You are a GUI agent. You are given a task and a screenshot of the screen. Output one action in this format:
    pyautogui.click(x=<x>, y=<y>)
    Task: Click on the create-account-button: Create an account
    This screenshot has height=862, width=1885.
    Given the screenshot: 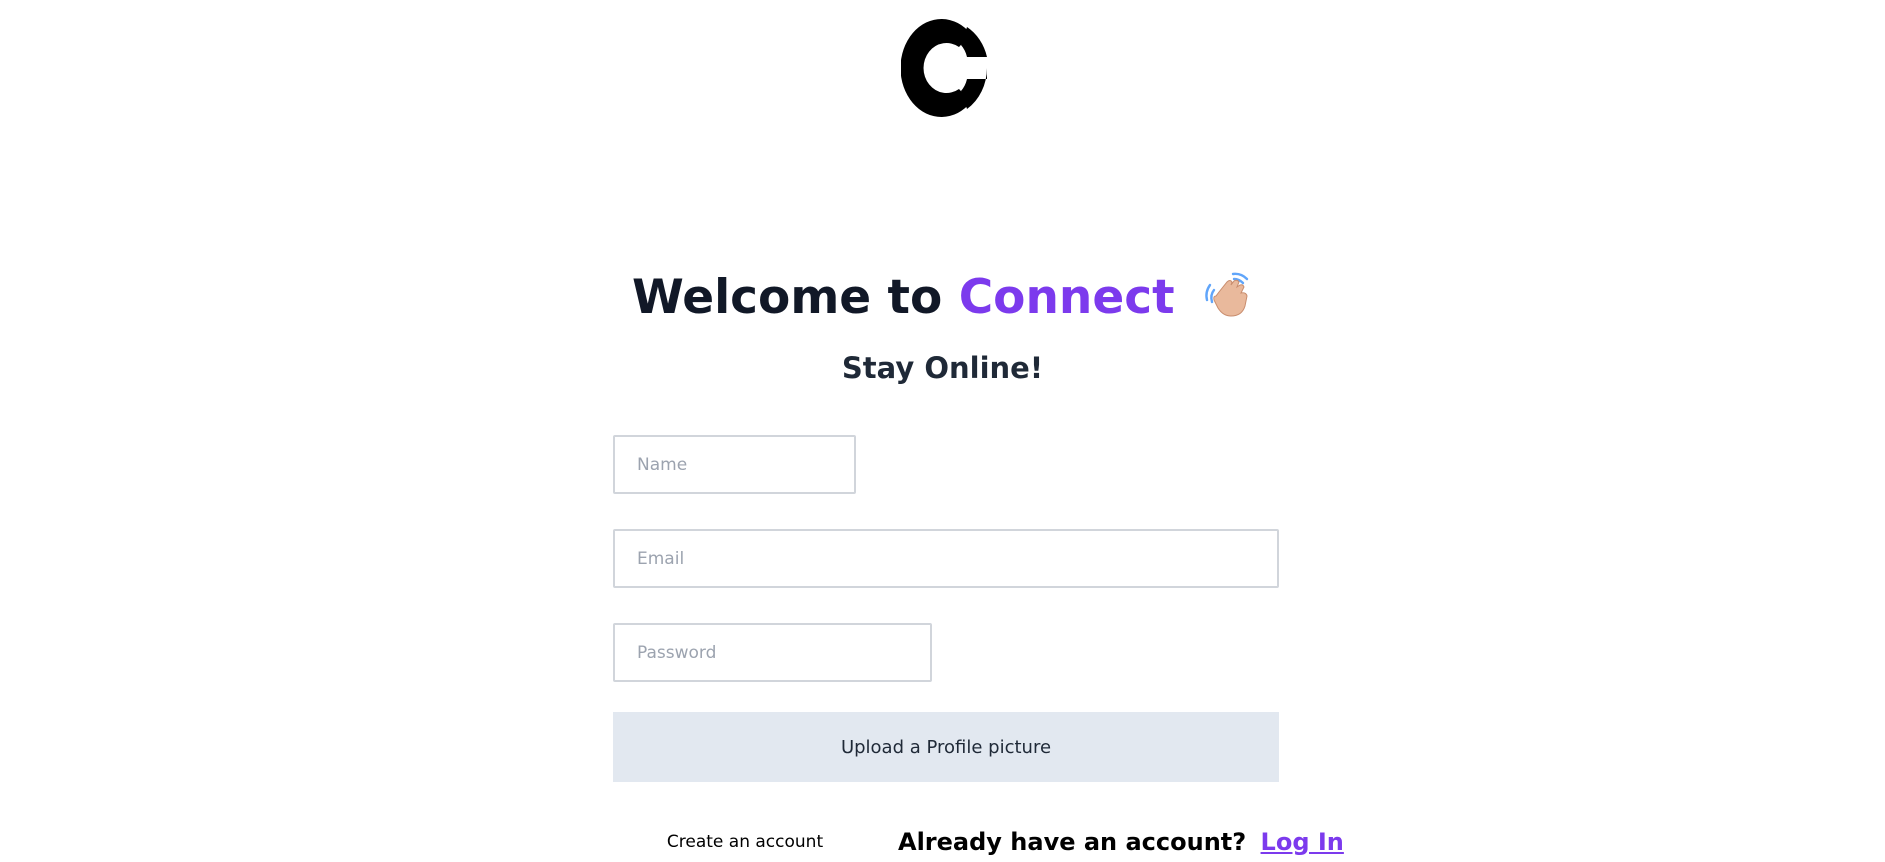 What is the action you would take?
    pyautogui.click(x=745, y=842)
    